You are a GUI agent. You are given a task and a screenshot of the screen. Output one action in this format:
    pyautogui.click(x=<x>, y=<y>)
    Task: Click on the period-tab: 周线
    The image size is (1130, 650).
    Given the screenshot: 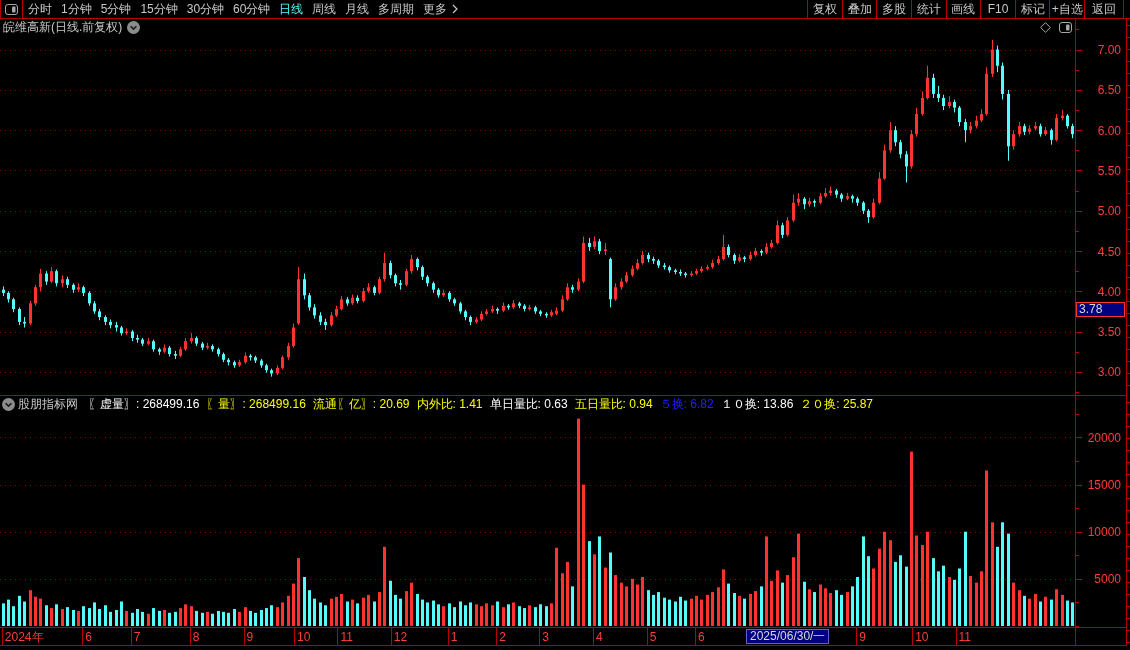 What is the action you would take?
    pyautogui.click(x=324, y=9)
    